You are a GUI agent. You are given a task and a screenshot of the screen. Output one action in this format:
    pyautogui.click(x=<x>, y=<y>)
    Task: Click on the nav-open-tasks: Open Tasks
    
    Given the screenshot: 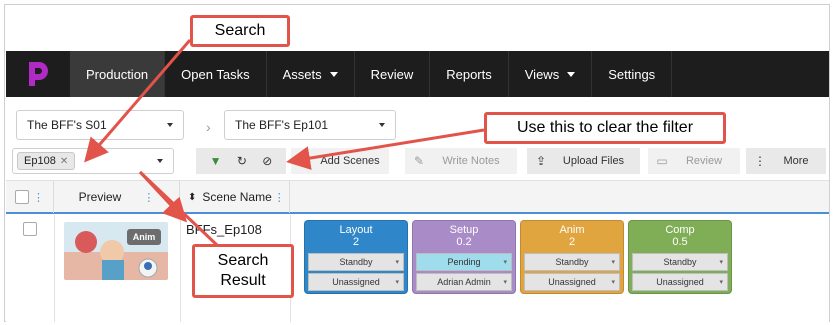 What is the action you would take?
    pyautogui.click(x=216, y=74)
    